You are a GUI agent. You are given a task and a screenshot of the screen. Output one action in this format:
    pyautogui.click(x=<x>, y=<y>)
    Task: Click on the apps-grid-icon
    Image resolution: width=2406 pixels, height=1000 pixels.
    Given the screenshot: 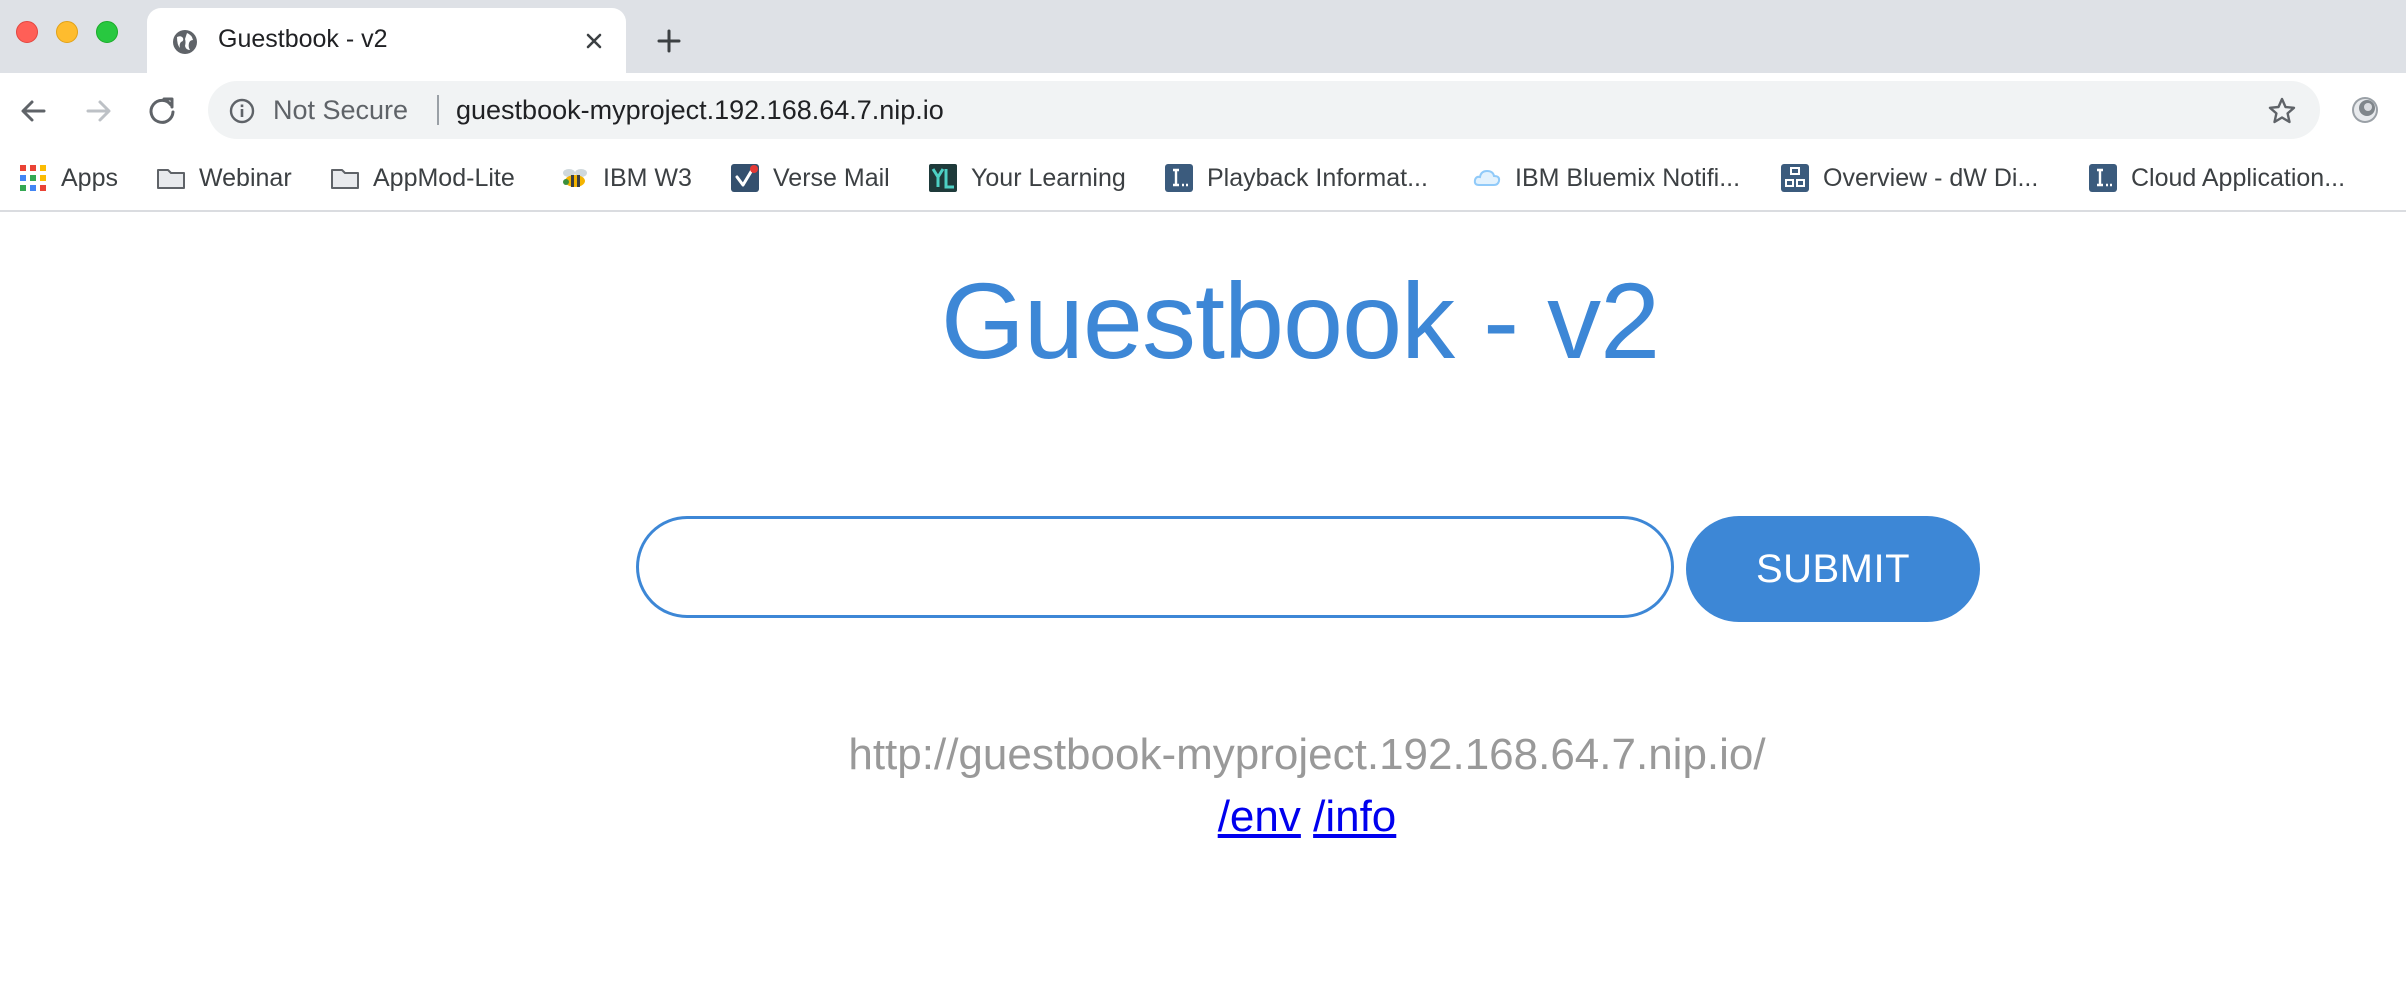 What is the action you would take?
    pyautogui.click(x=33, y=178)
    